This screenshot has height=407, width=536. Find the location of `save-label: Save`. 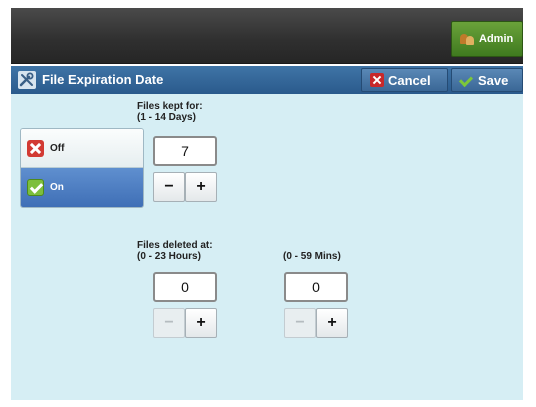

save-label: Save is located at coordinates (493, 80).